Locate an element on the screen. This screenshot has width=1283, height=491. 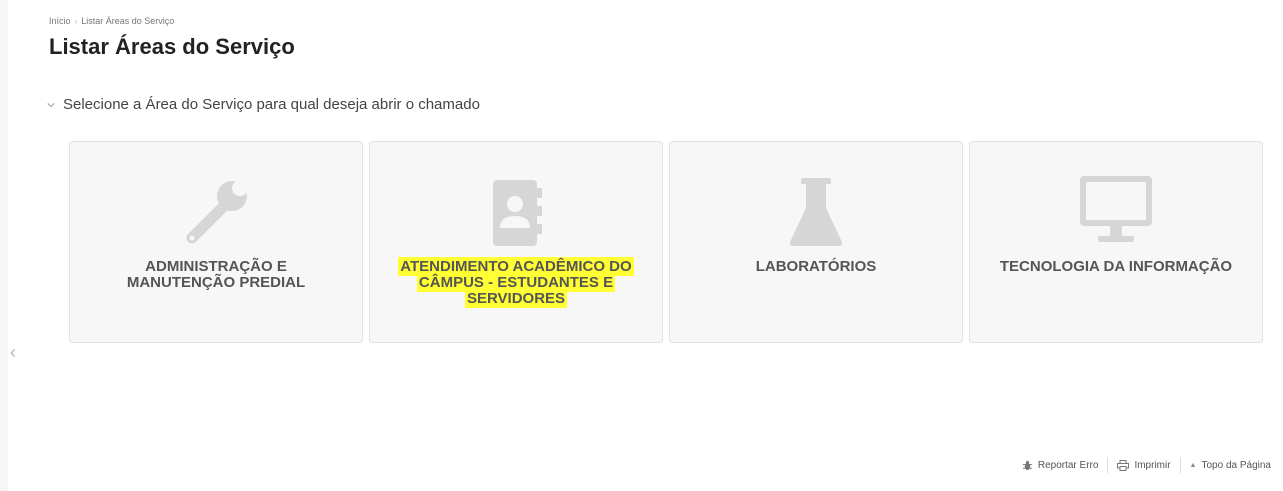
wrench-icon is located at coordinates (216, 212).